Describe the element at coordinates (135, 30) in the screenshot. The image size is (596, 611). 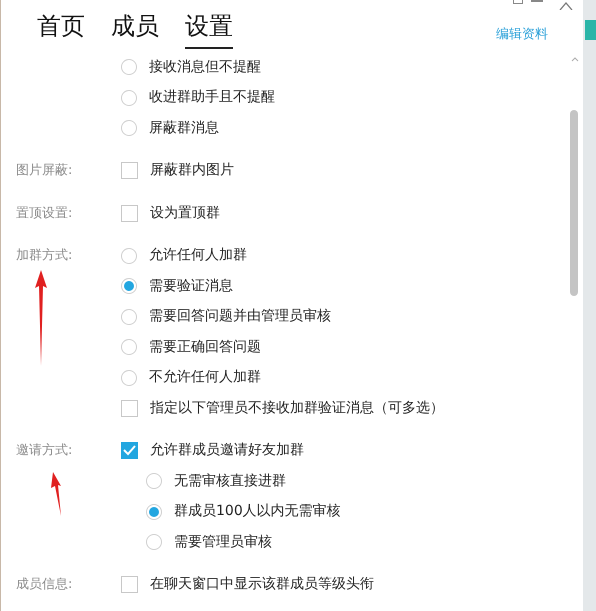
I see `tab: 成员` at that location.